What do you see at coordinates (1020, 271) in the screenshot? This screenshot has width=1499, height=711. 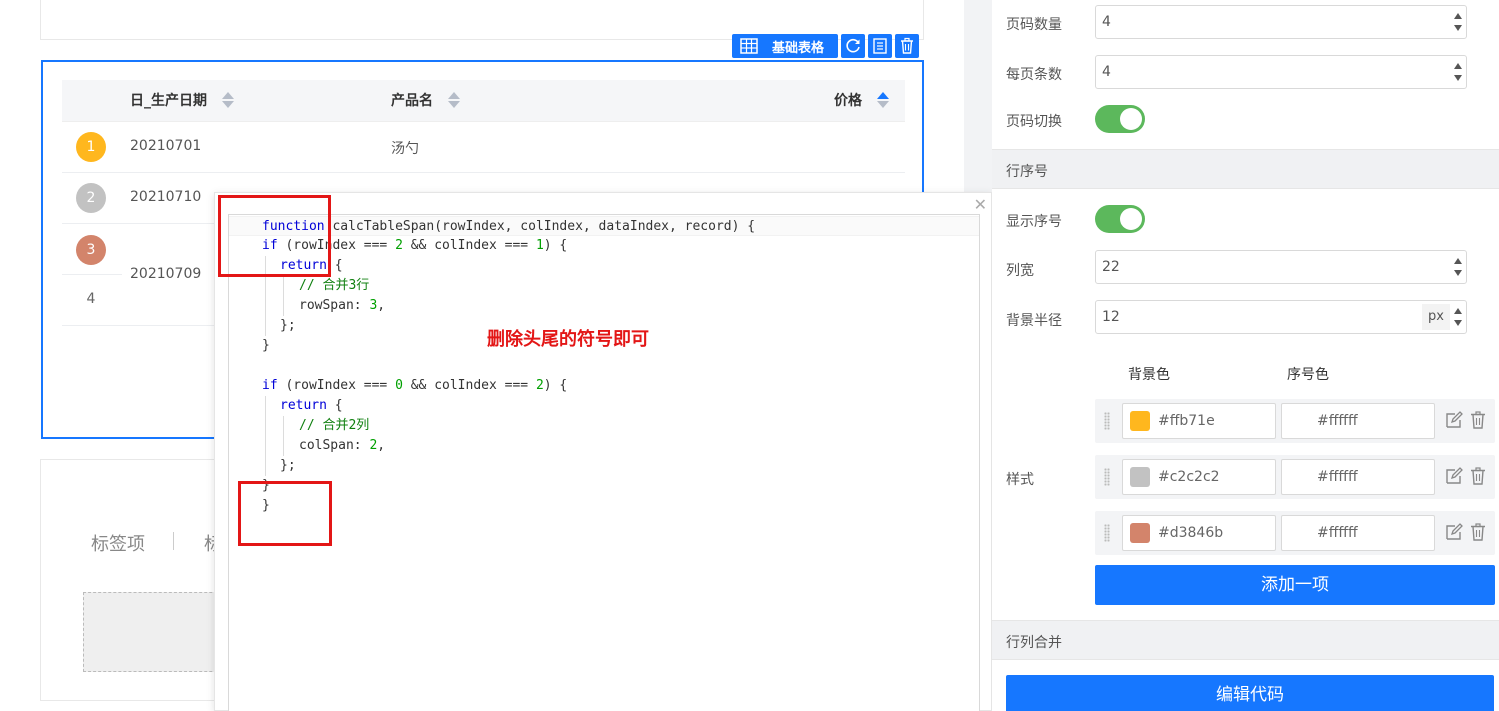 I see `column-width-label: 列宽` at bounding box center [1020, 271].